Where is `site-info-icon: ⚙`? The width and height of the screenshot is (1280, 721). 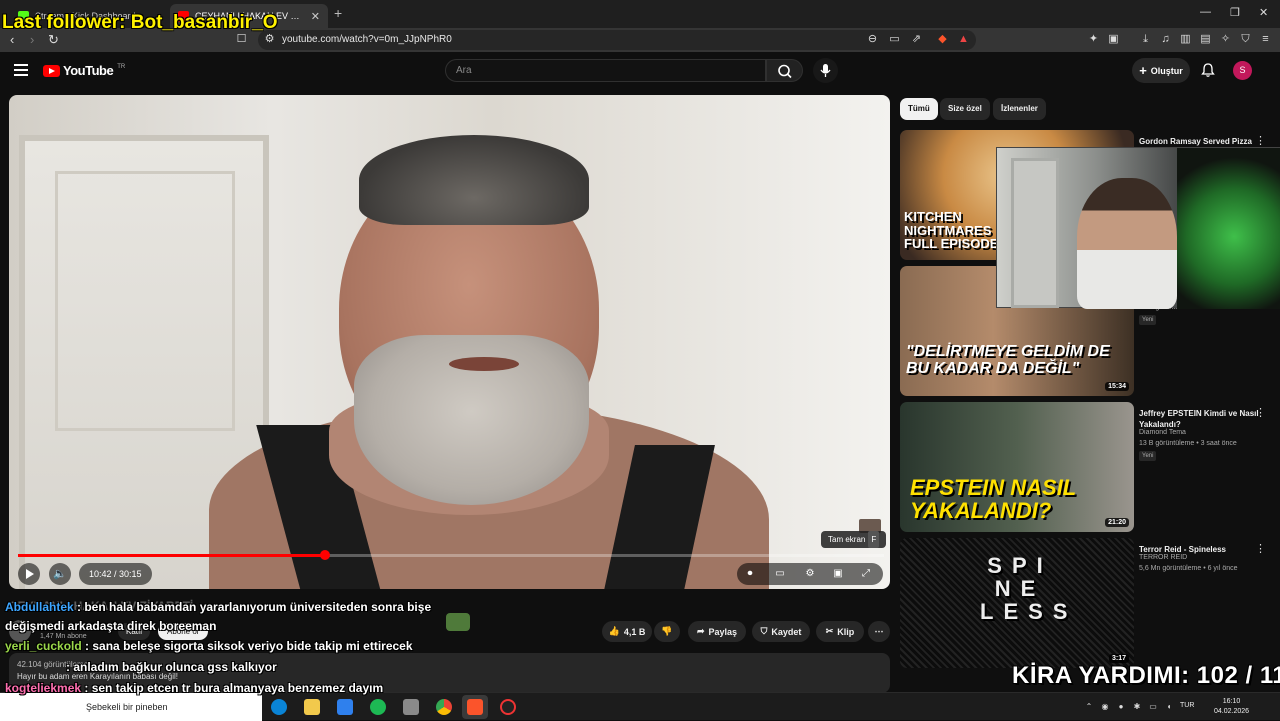 site-info-icon: ⚙ is located at coordinates (269, 39).